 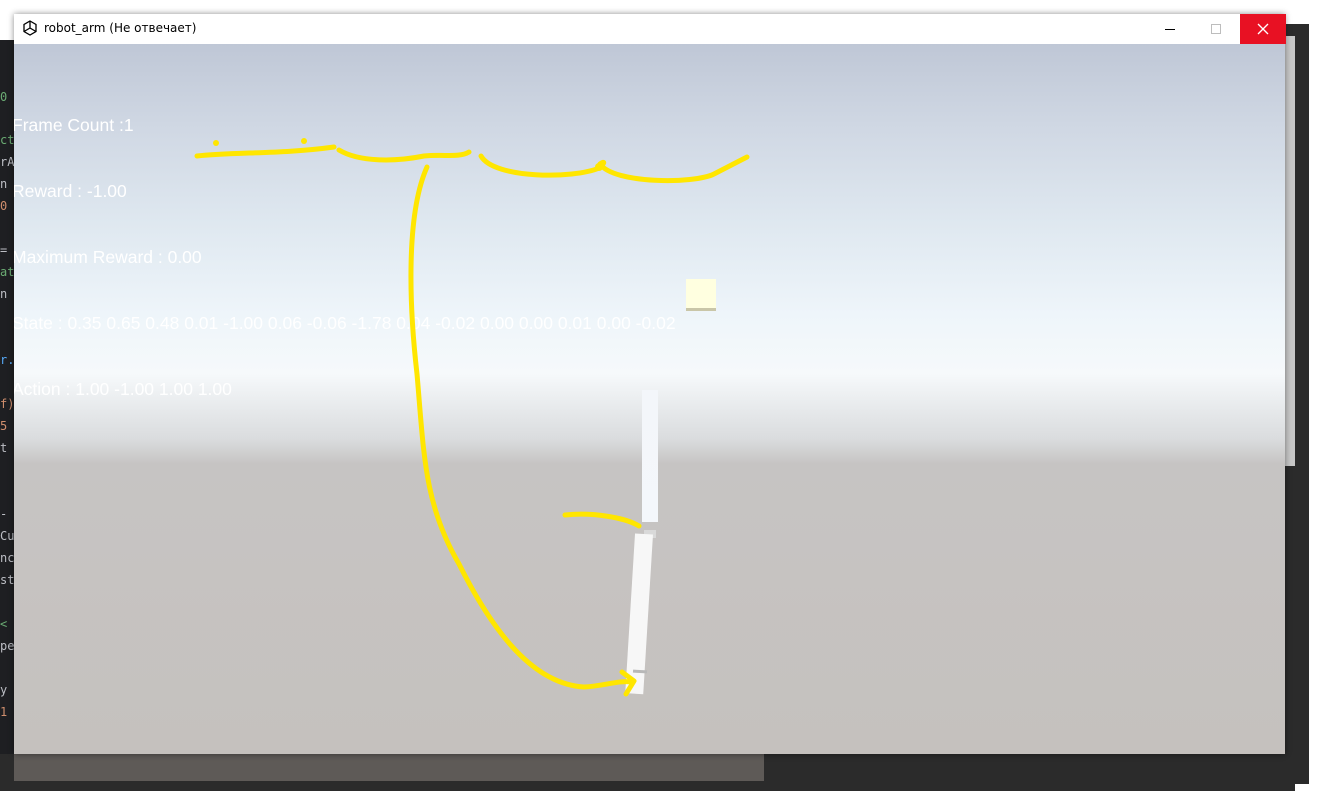 I want to click on editor-bottom-panel, so click(x=389, y=767).